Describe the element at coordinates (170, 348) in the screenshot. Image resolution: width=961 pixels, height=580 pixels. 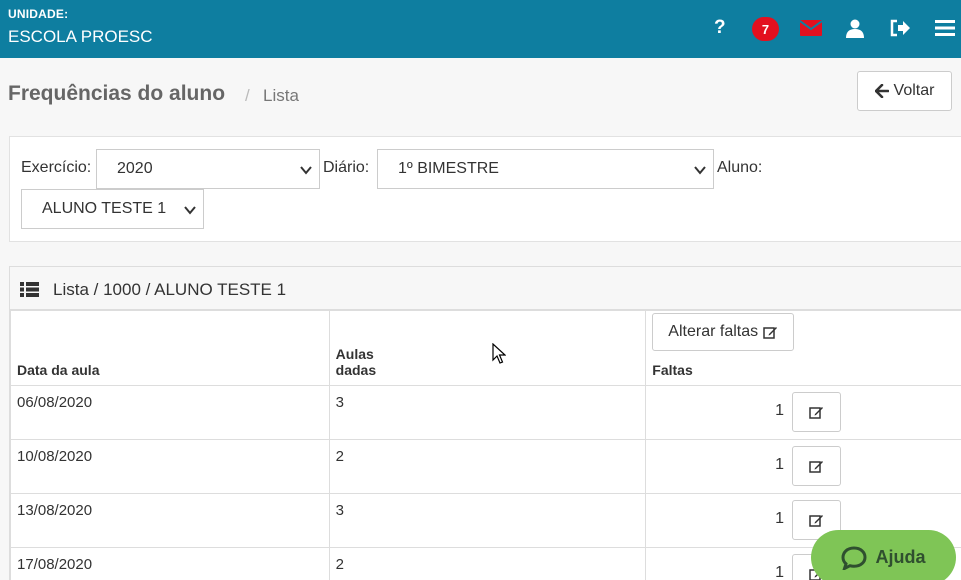
I see `column-header-data: Data da aula` at that location.